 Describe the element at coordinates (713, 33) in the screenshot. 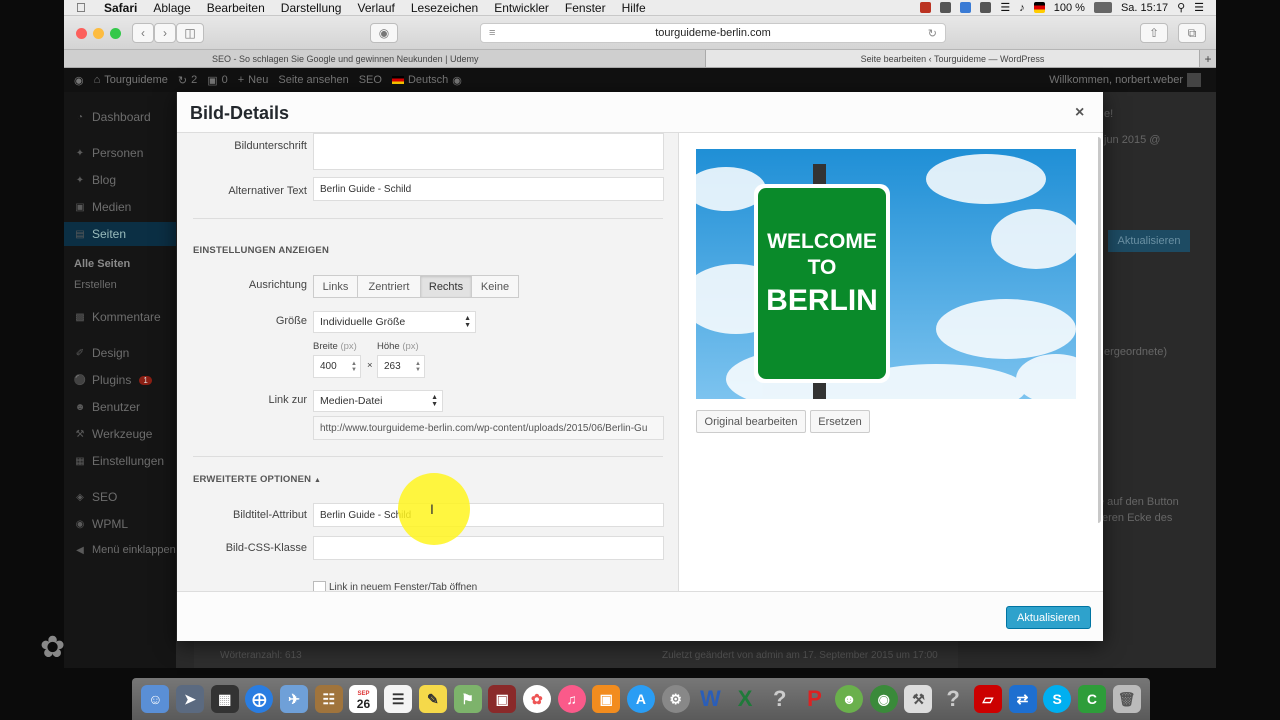

I see `address-bar: ≡ tourguideme-berlin.com ↻` at that location.